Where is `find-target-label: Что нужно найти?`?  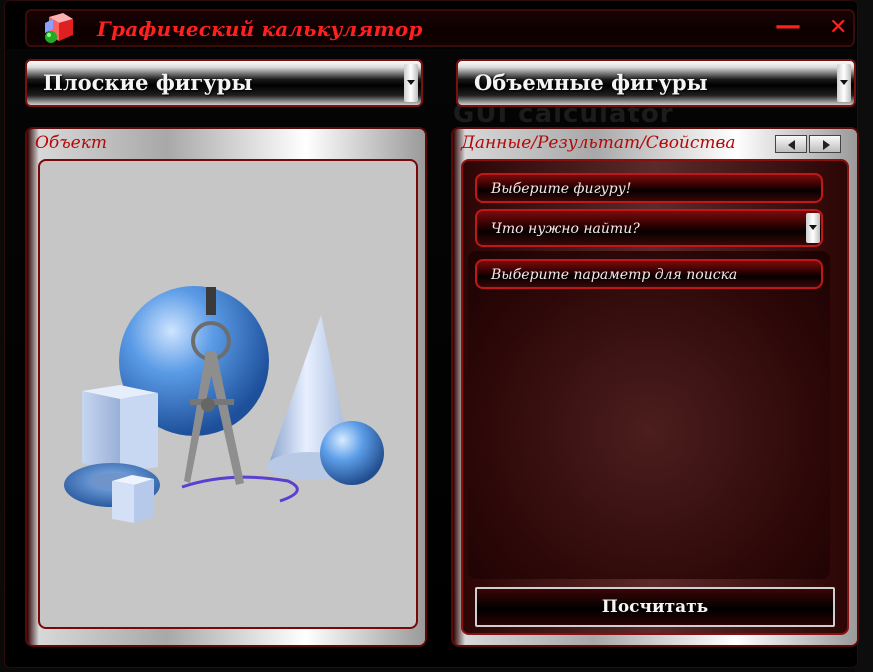
find-target-label: Что нужно найти? is located at coordinates (565, 229).